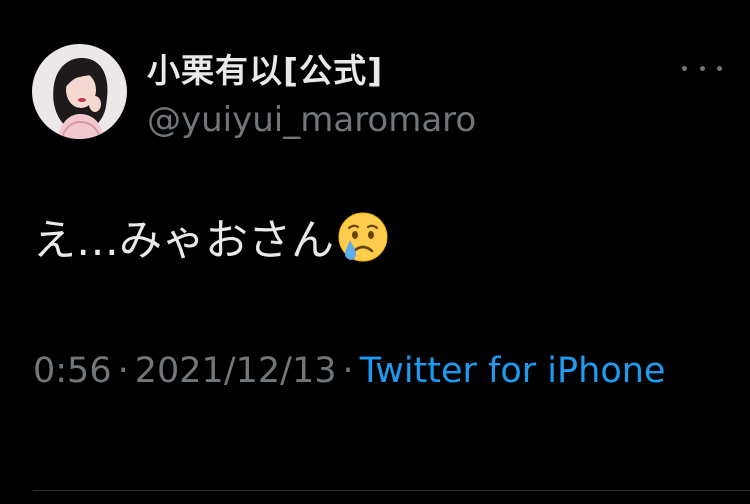  I want to click on display-name: 小栗有以[公式], so click(265, 68).